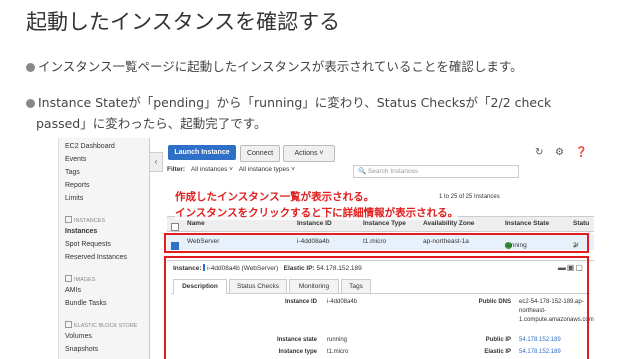  Describe the element at coordinates (81, 349) in the screenshot. I see `sidebar-item-snapshots: Snapshots` at that location.